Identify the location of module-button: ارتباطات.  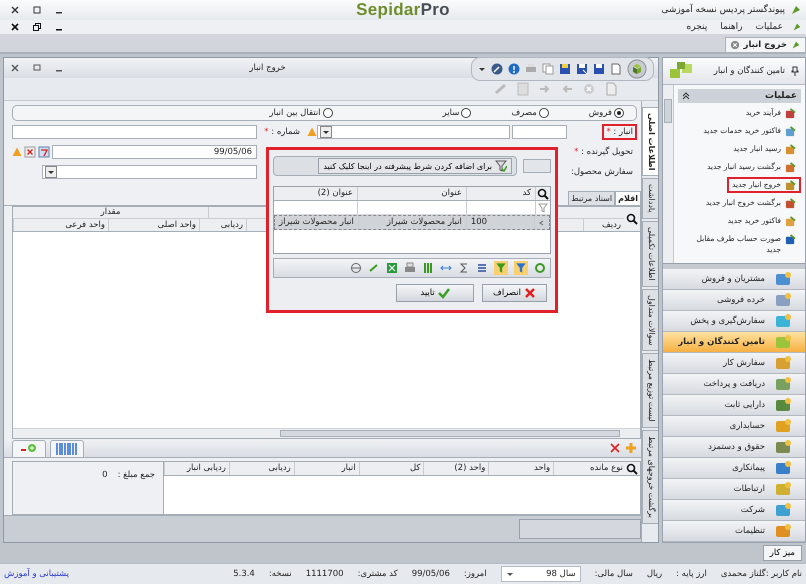
(734, 489).